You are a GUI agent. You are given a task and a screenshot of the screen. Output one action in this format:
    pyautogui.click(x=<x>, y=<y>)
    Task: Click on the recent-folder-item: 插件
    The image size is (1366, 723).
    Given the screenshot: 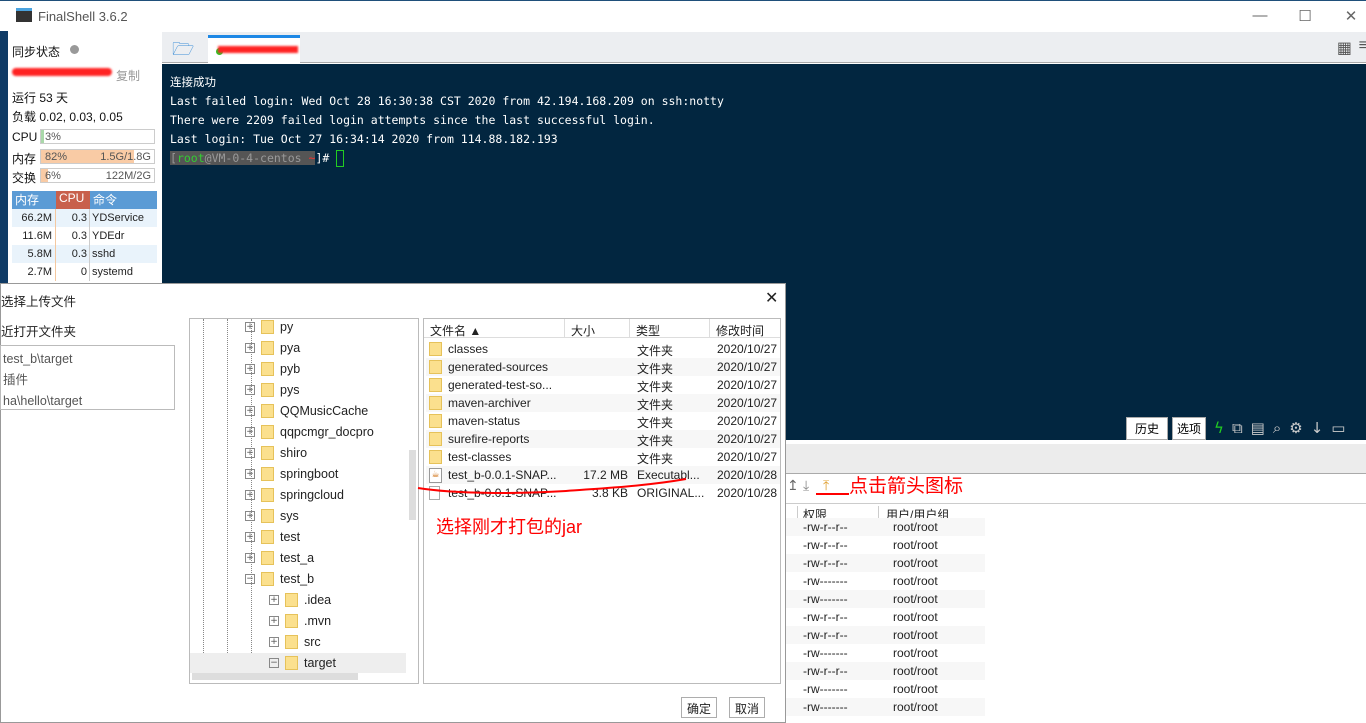 What is the action you would take?
    pyautogui.click(x=87, y=380)
    